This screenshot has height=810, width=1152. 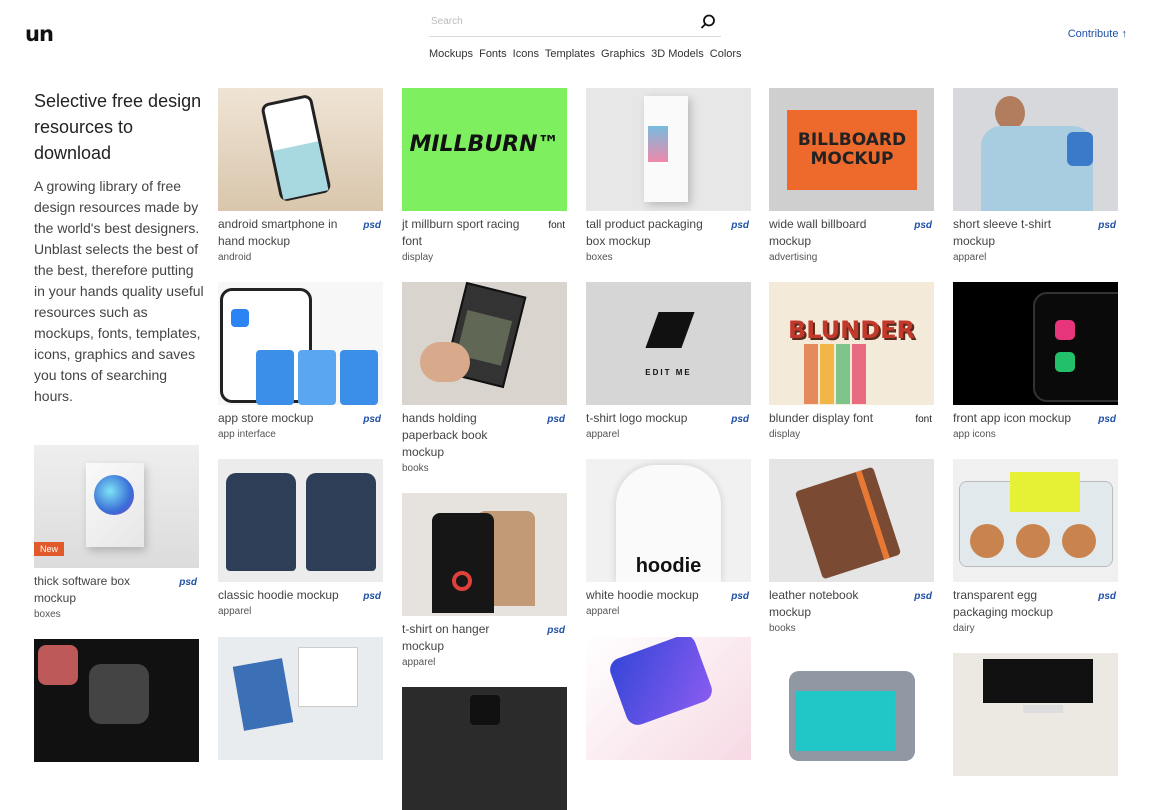 I want to click on resource-card: EDIT ME t-shirt logo mockup apparel psd, so click(x=668, y=361).